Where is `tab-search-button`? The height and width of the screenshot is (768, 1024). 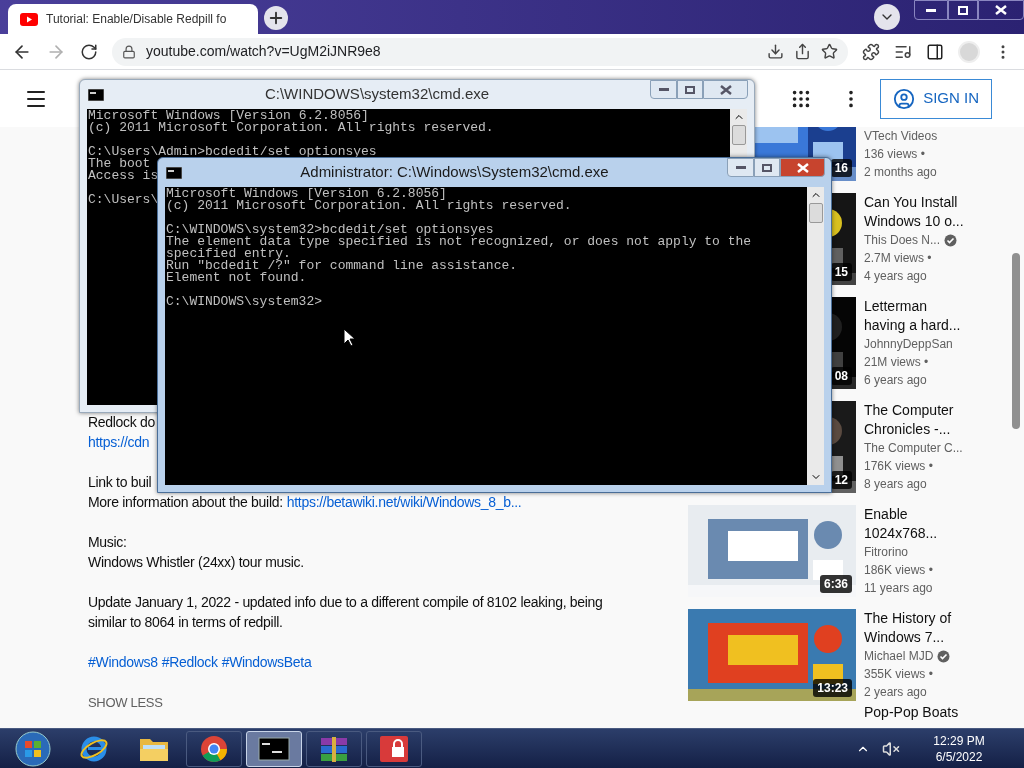 tab-search-button is located at coordinates (887, 17).